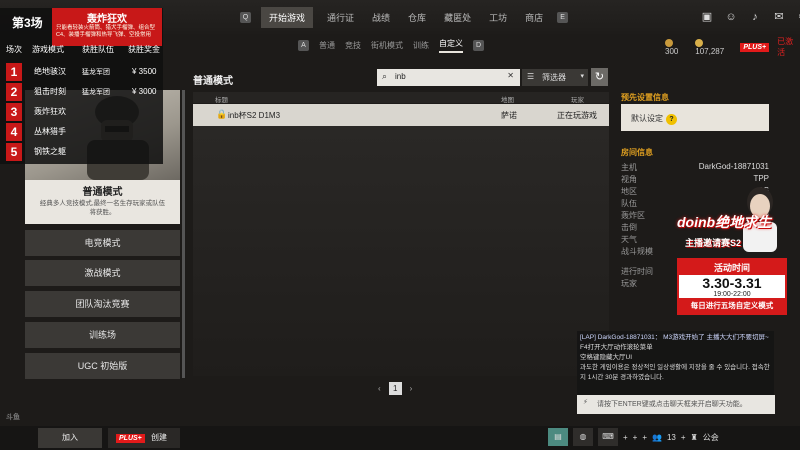  I want to click on overlay-col-prize: 获胜奖金, so click(144, 49).